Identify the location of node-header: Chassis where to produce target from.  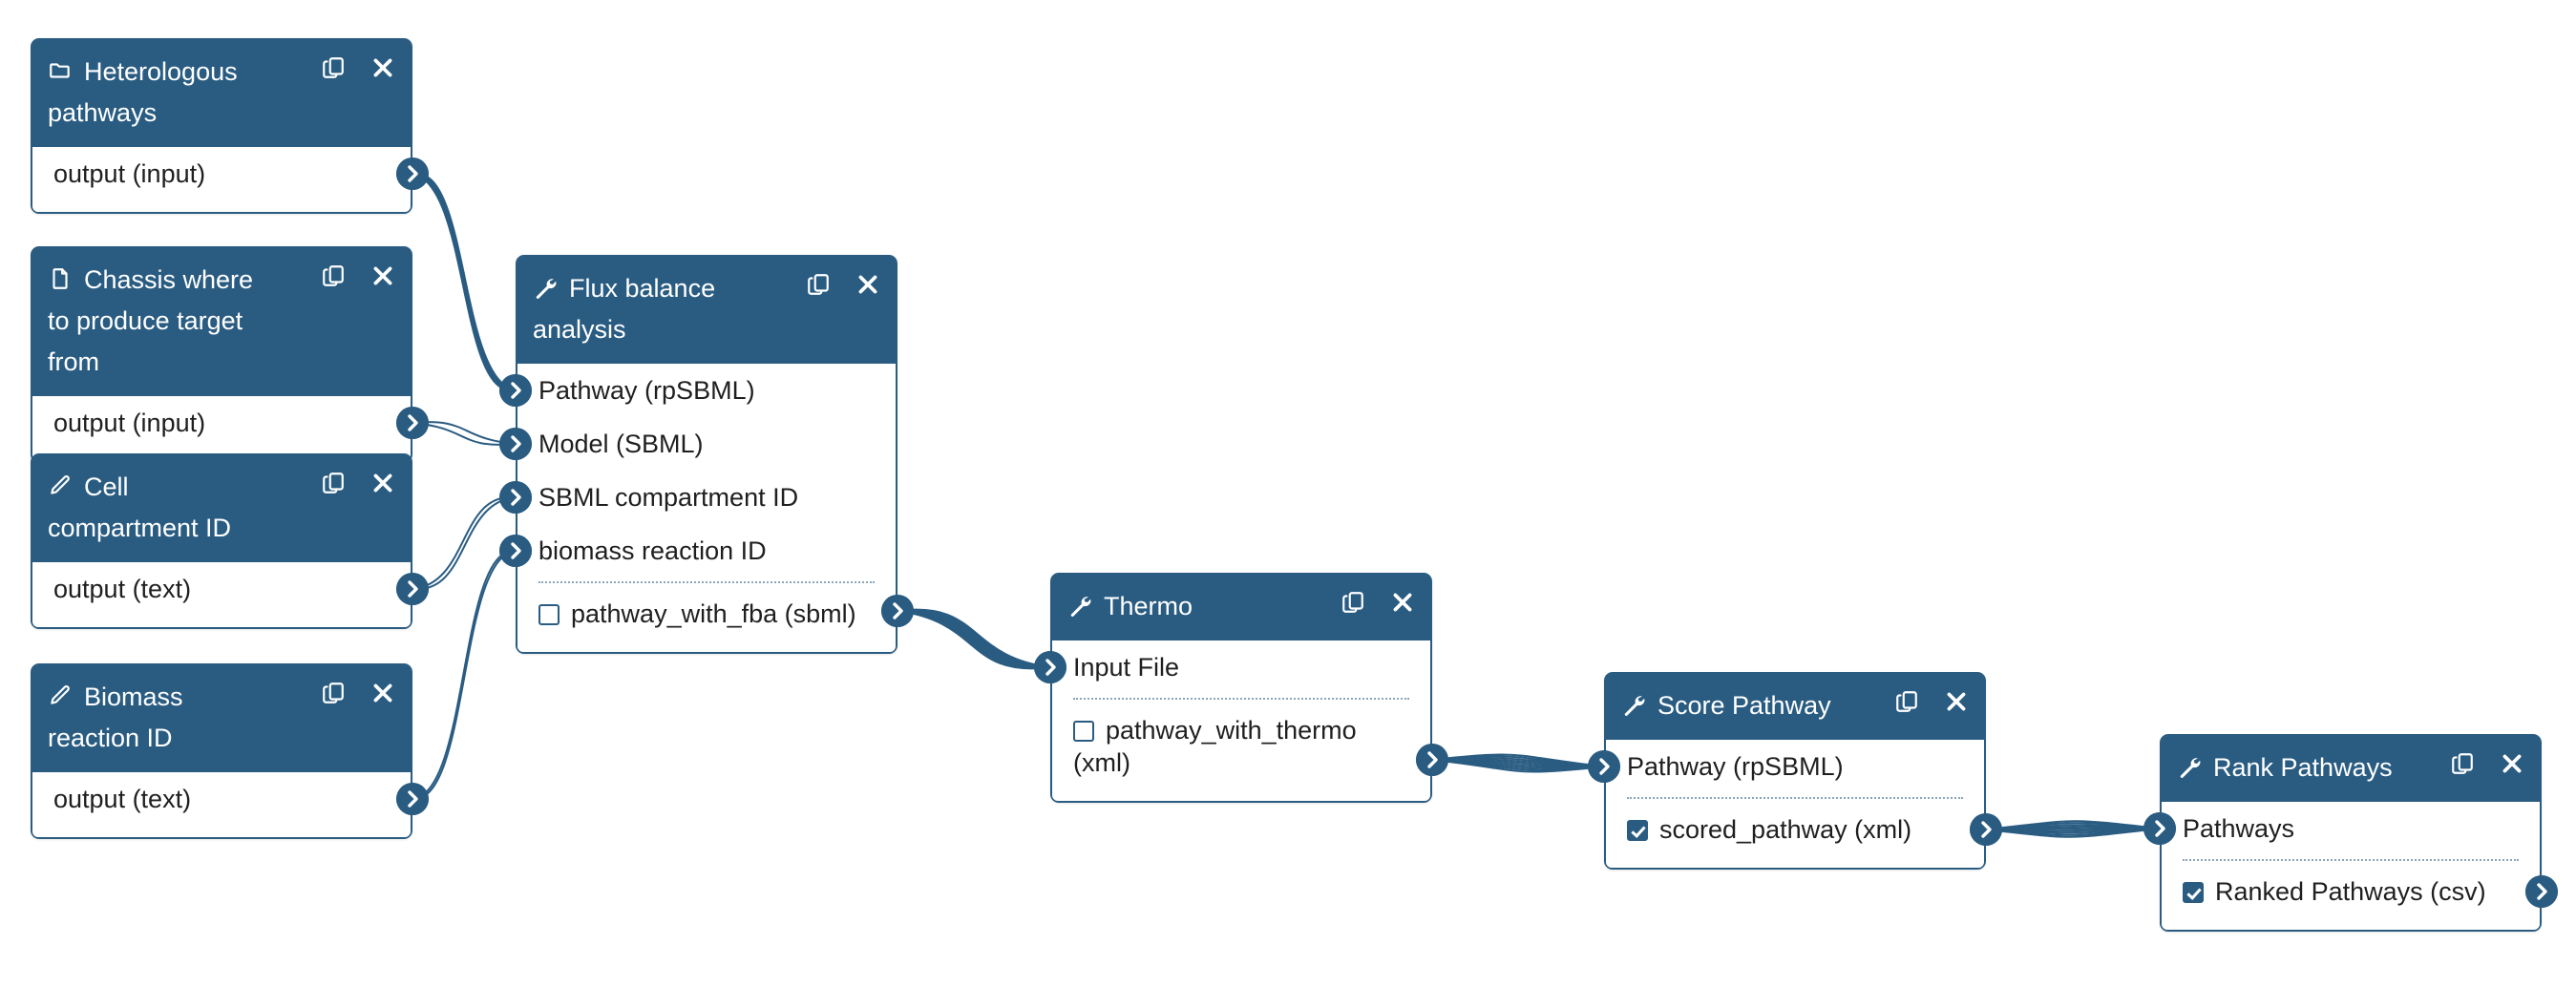
(221, 322).